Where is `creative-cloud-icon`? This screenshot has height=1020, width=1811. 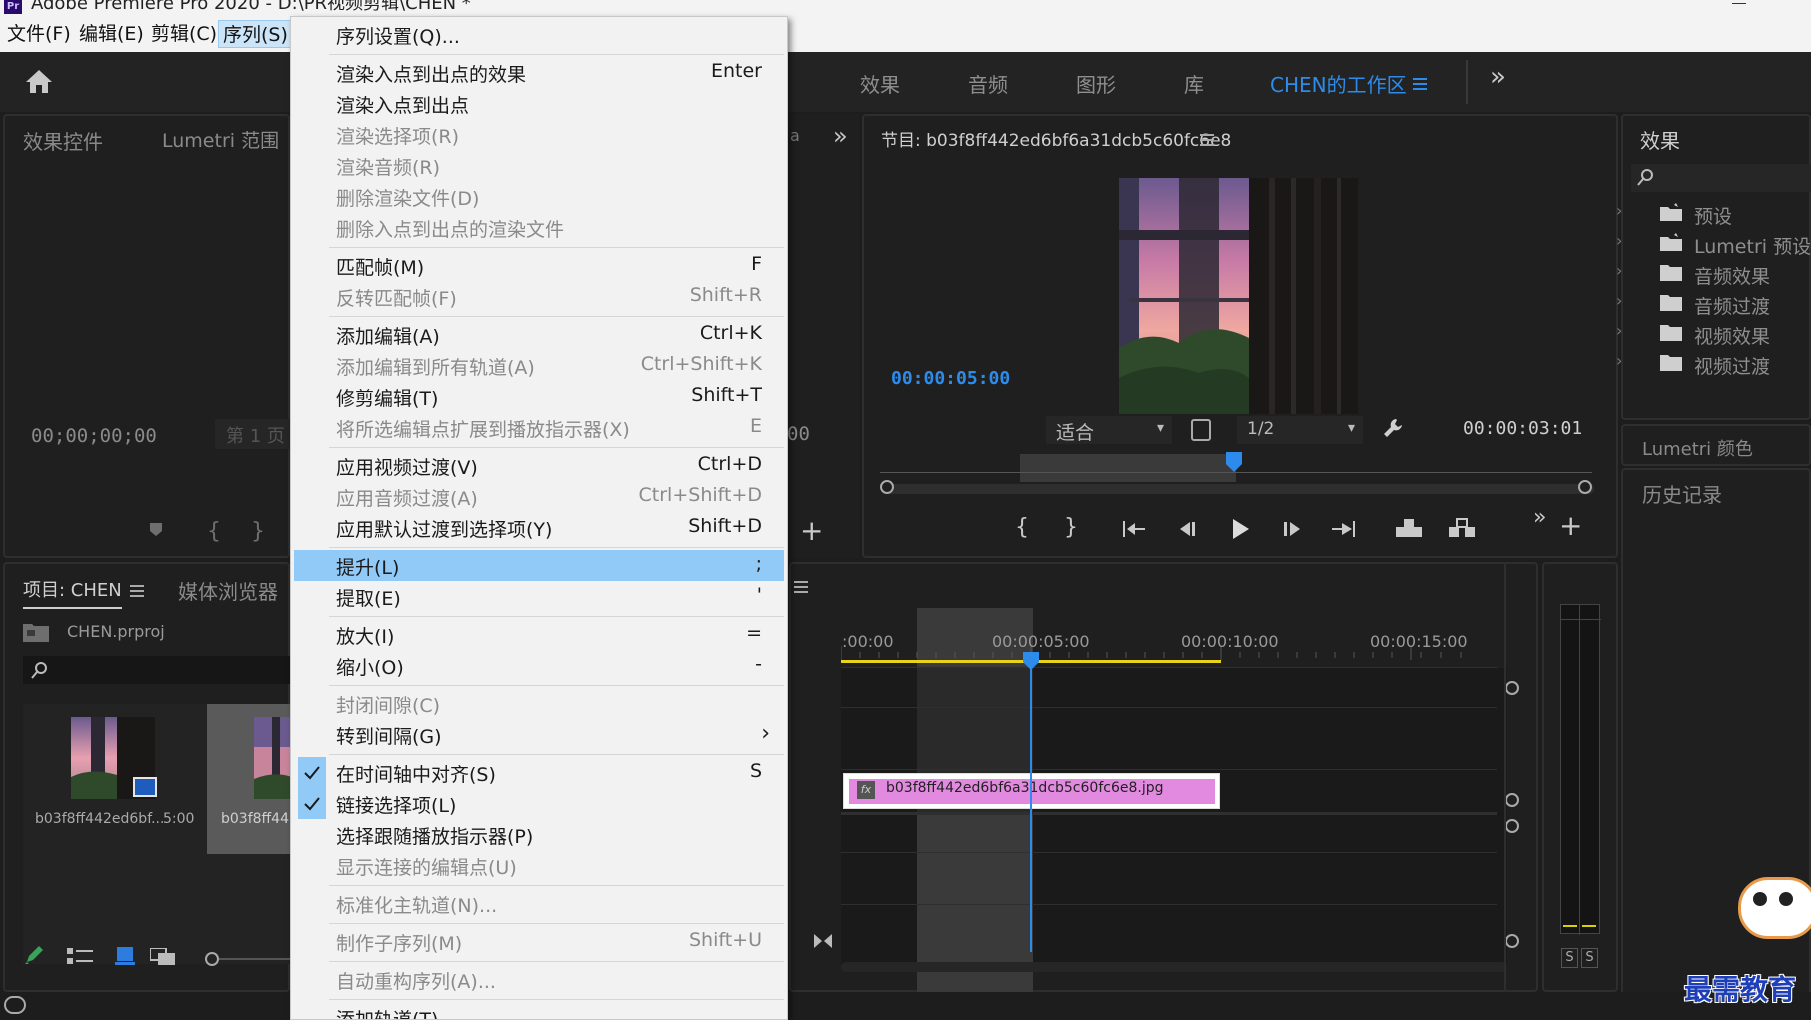
creative-cloud-icon is located at coordinates (15, 1005).